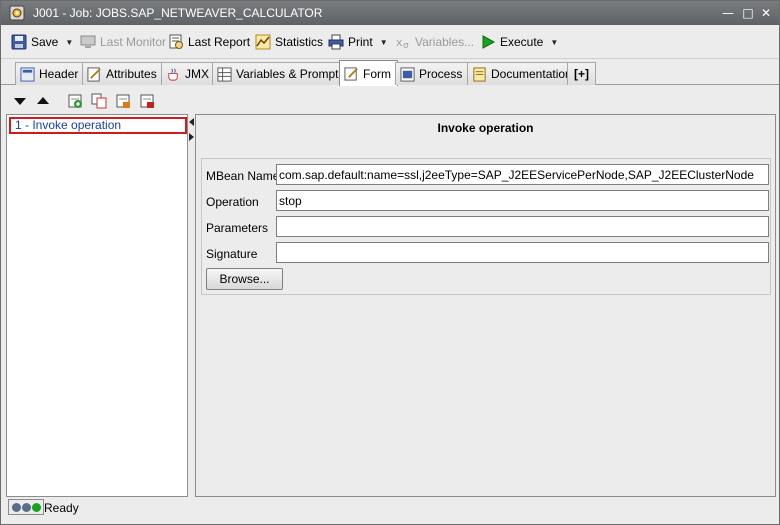  I want to click on delete-item-icon, so click(147, 101).